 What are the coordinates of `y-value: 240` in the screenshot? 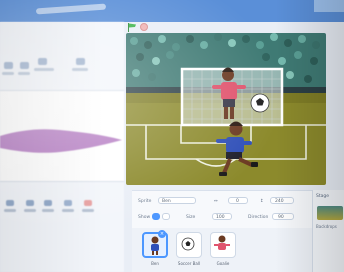 It's located at (279, 201).